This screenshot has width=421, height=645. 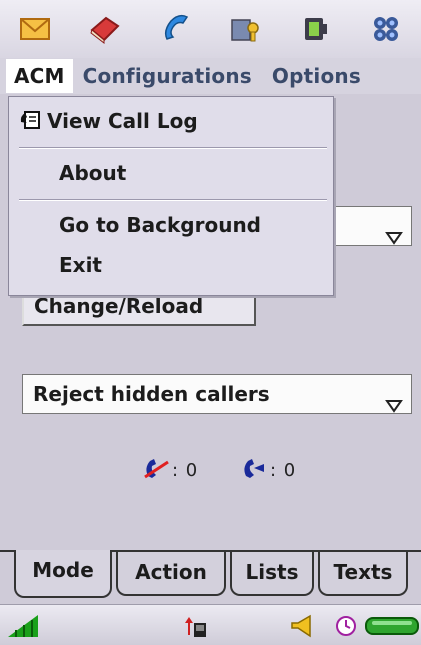 What do you see at coordinates (151, 394) in the screenshot?
I see `action-select-value: Reject hidden callers` at bounding box center [151, 394].